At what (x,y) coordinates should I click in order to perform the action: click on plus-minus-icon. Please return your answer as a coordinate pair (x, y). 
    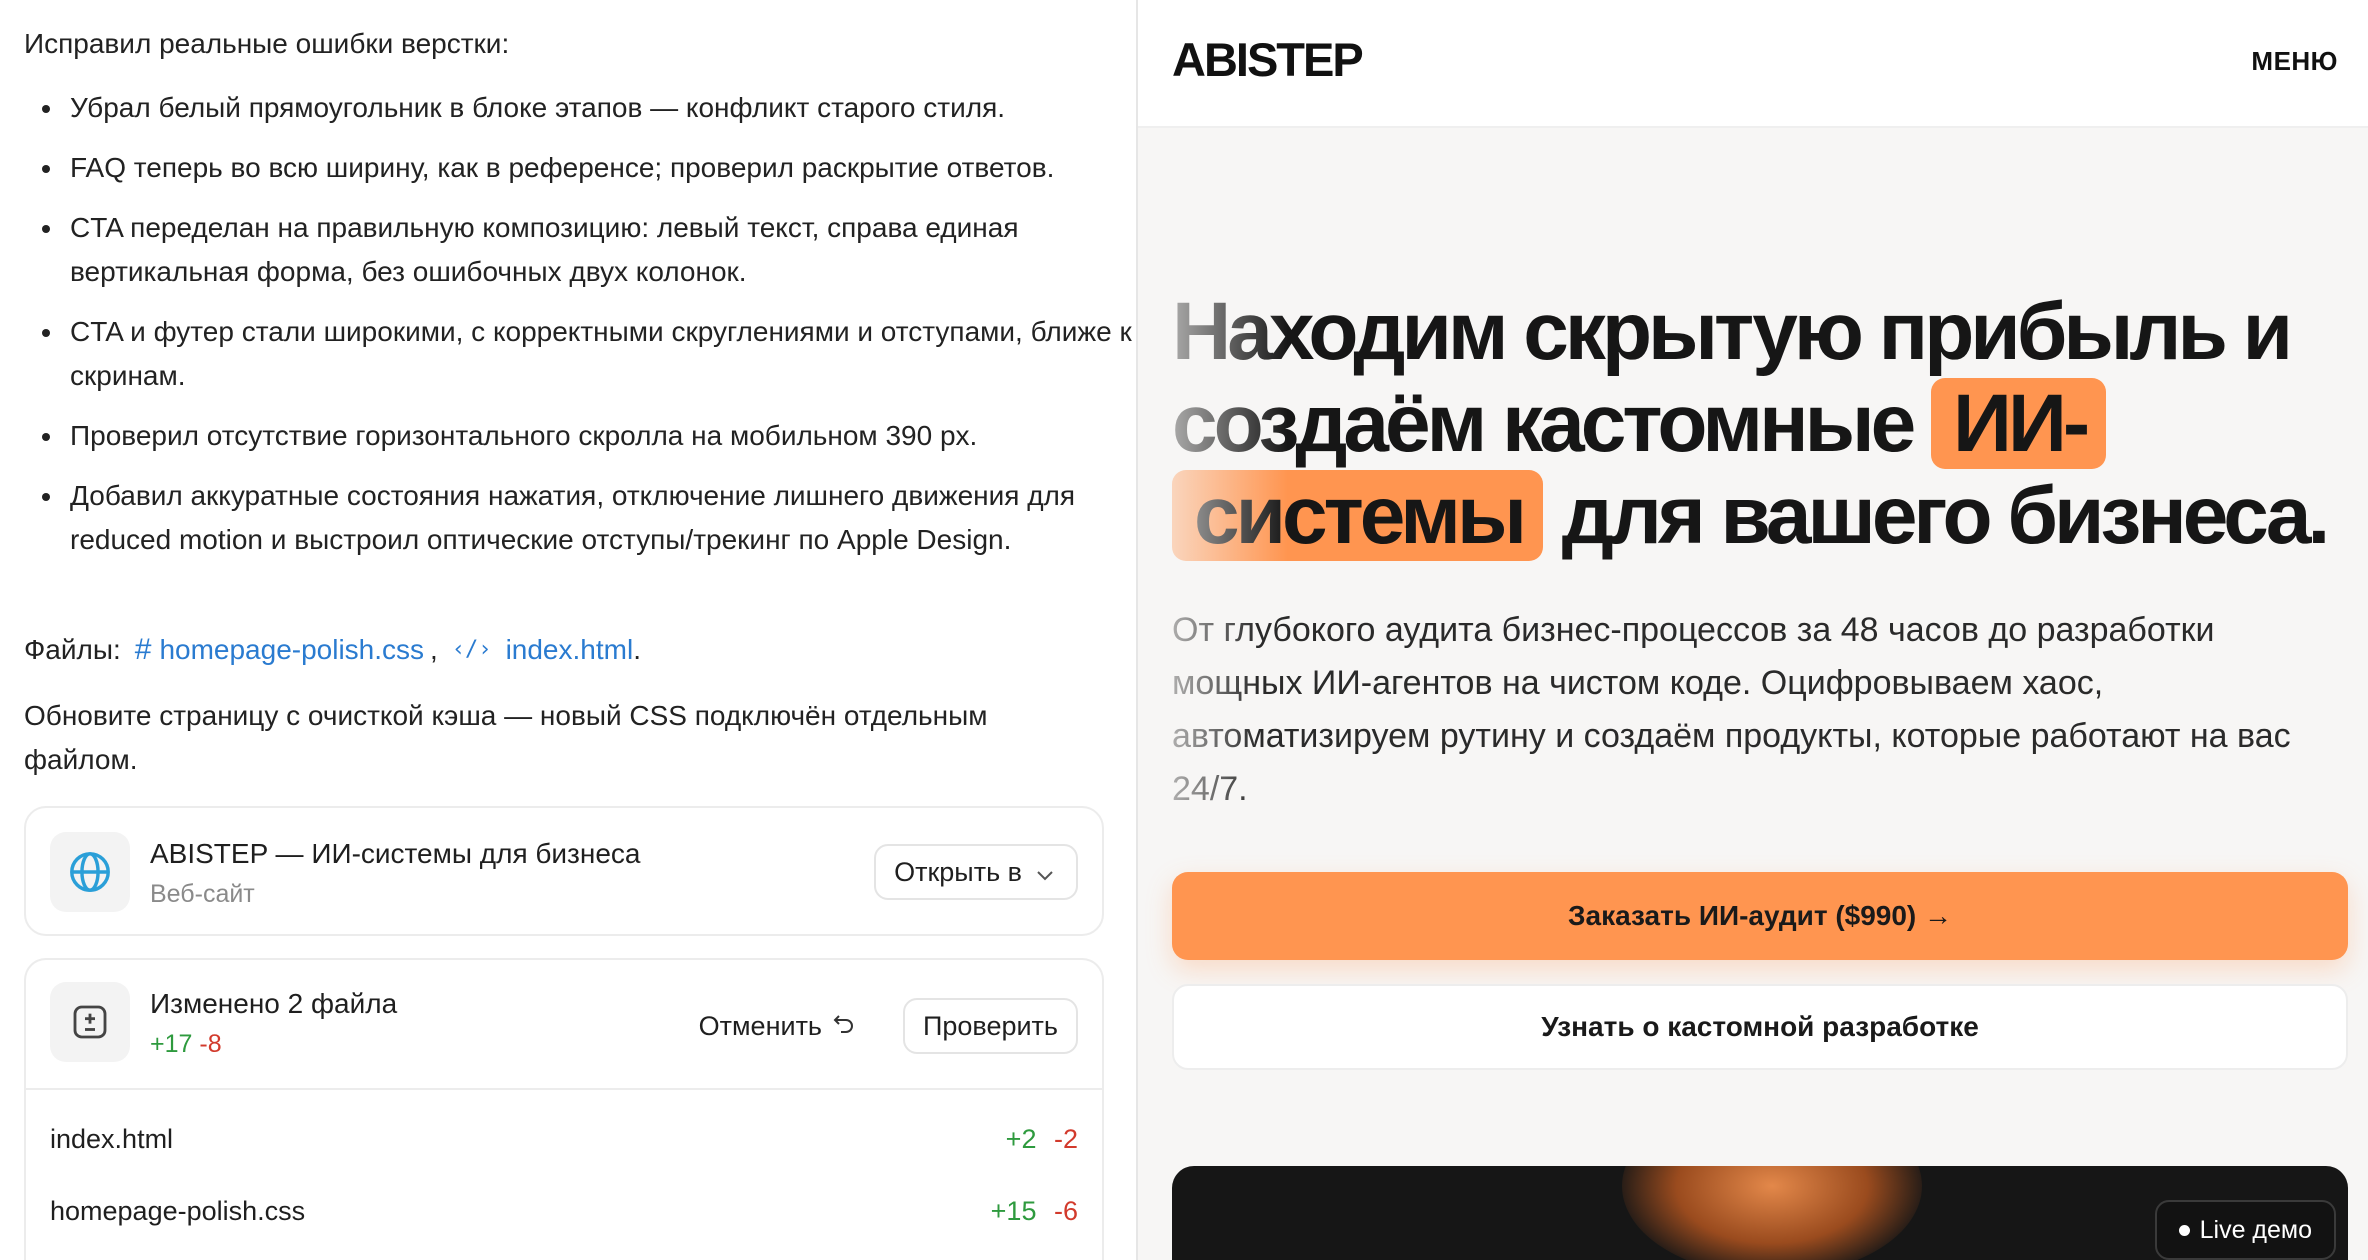
    Looking at the image, I should click on (90, 1022).